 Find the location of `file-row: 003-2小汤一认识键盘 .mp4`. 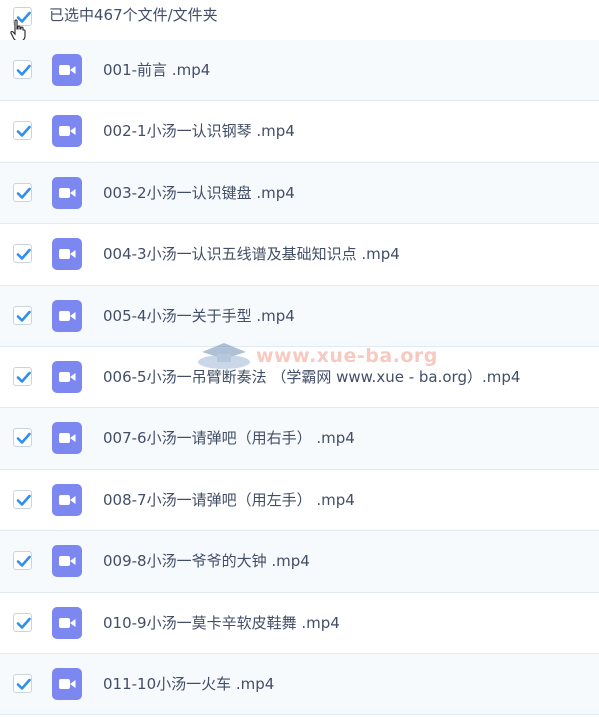

file-row: 003-2小汤一认识键盘 .mp4 is located at coordinates (299, 193).